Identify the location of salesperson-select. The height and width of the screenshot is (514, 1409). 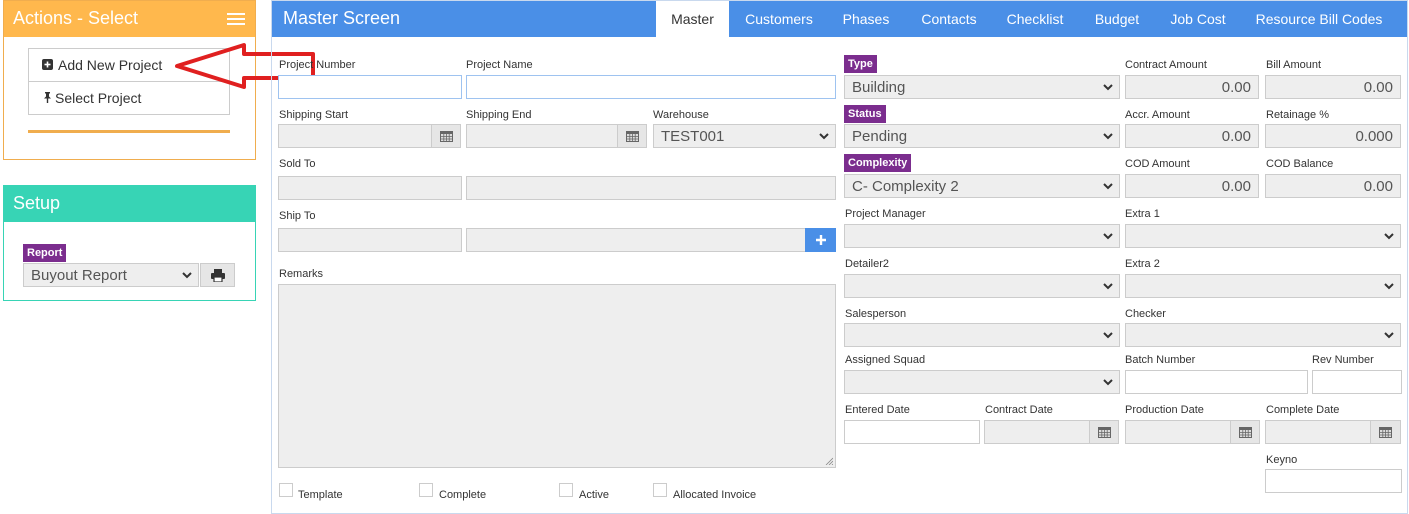
(982, 335).